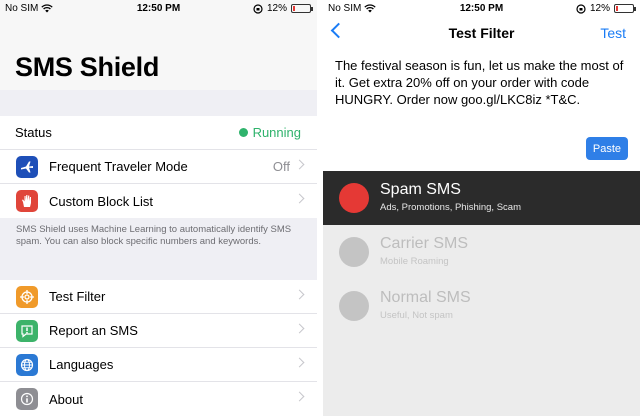 The image size is (640, 416). I want to click on menu-item-languages: Languages, so click(158, 365).